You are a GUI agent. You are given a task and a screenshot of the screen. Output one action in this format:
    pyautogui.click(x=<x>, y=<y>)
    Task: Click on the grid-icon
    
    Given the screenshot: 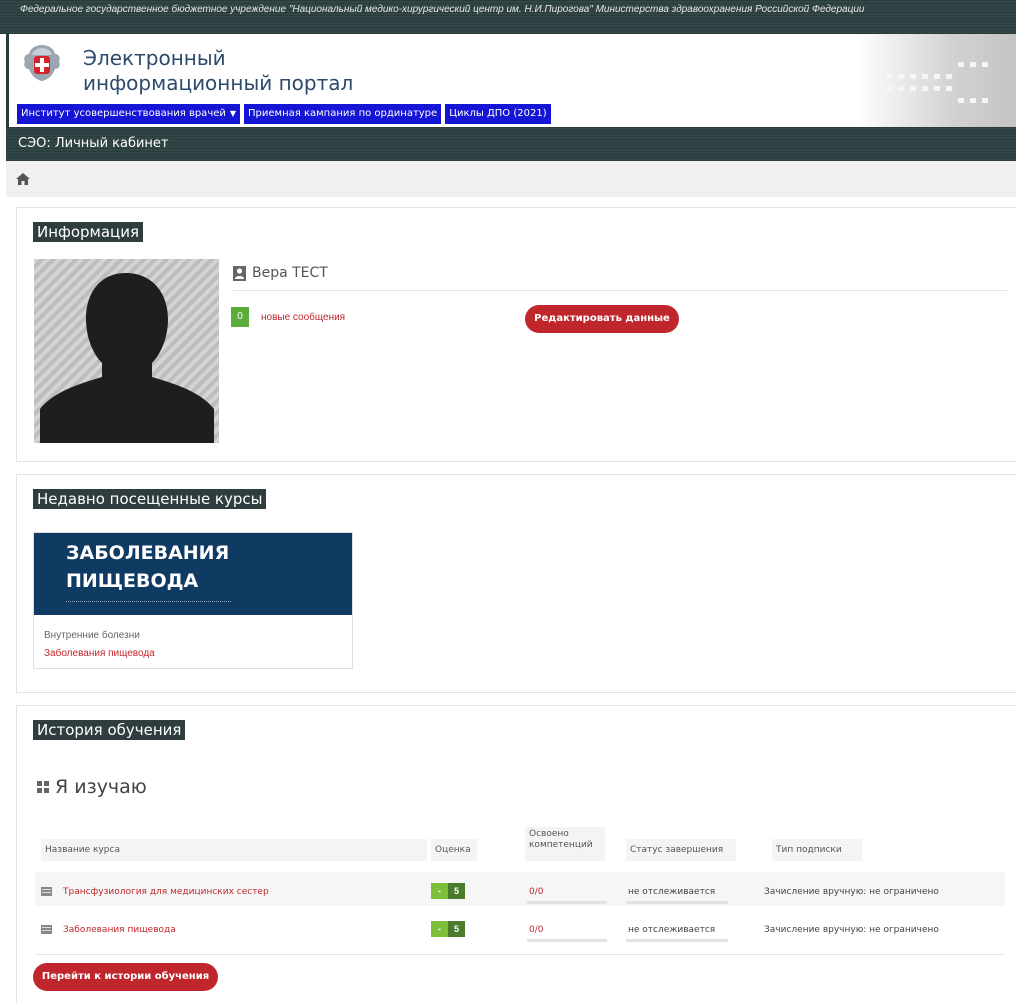 What is the action you would take?
    pyautogui.click(x=43, y=787)
    